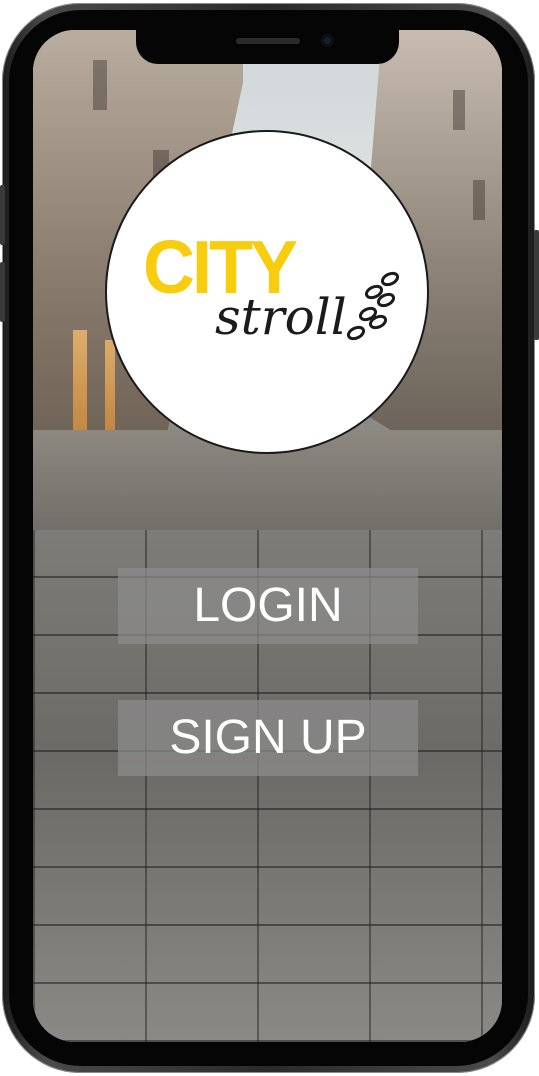 This screenshot has width=539, height=1076. I want to click on footprints-icon, so click(373, 306).